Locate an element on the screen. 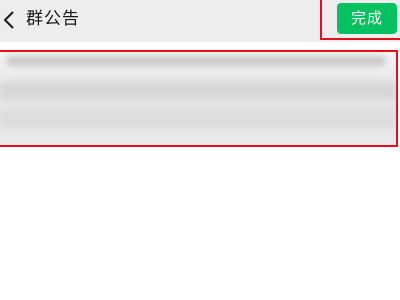 This screenshot has width=400, height=300. back-button is located at coordinates (9, 20).